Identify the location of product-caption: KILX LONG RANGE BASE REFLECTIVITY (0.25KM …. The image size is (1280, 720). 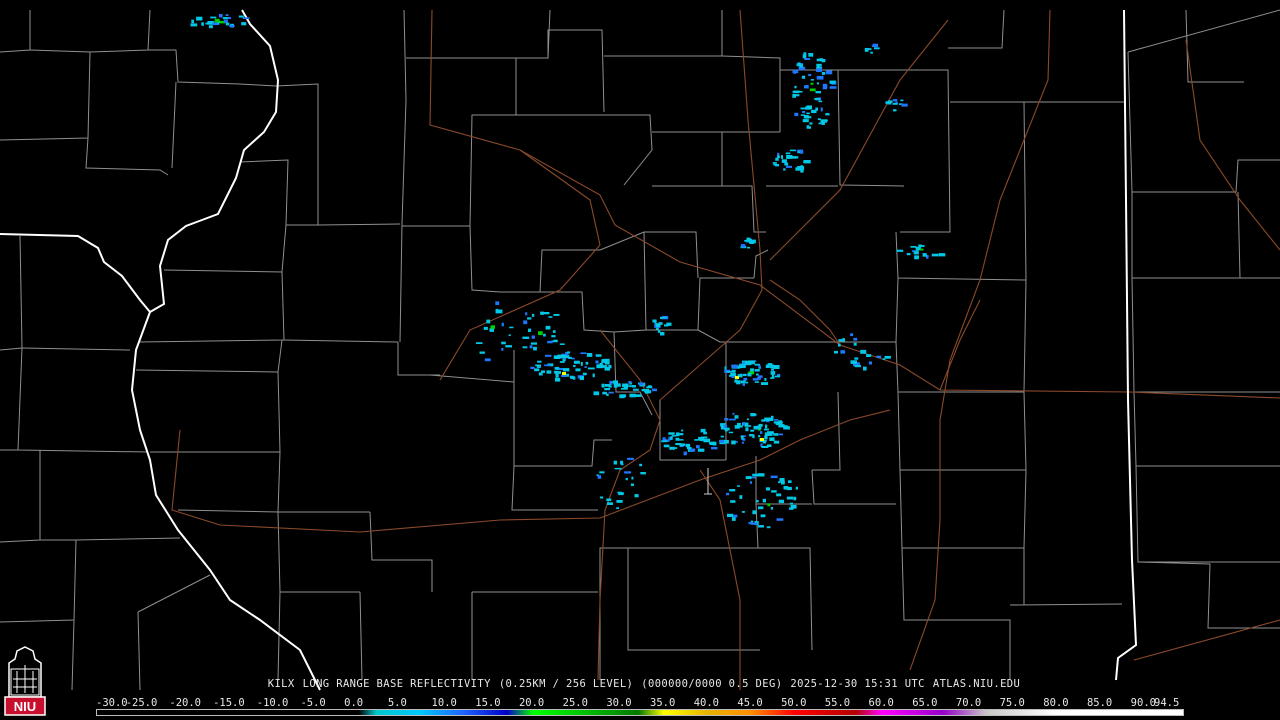
(640, 684).